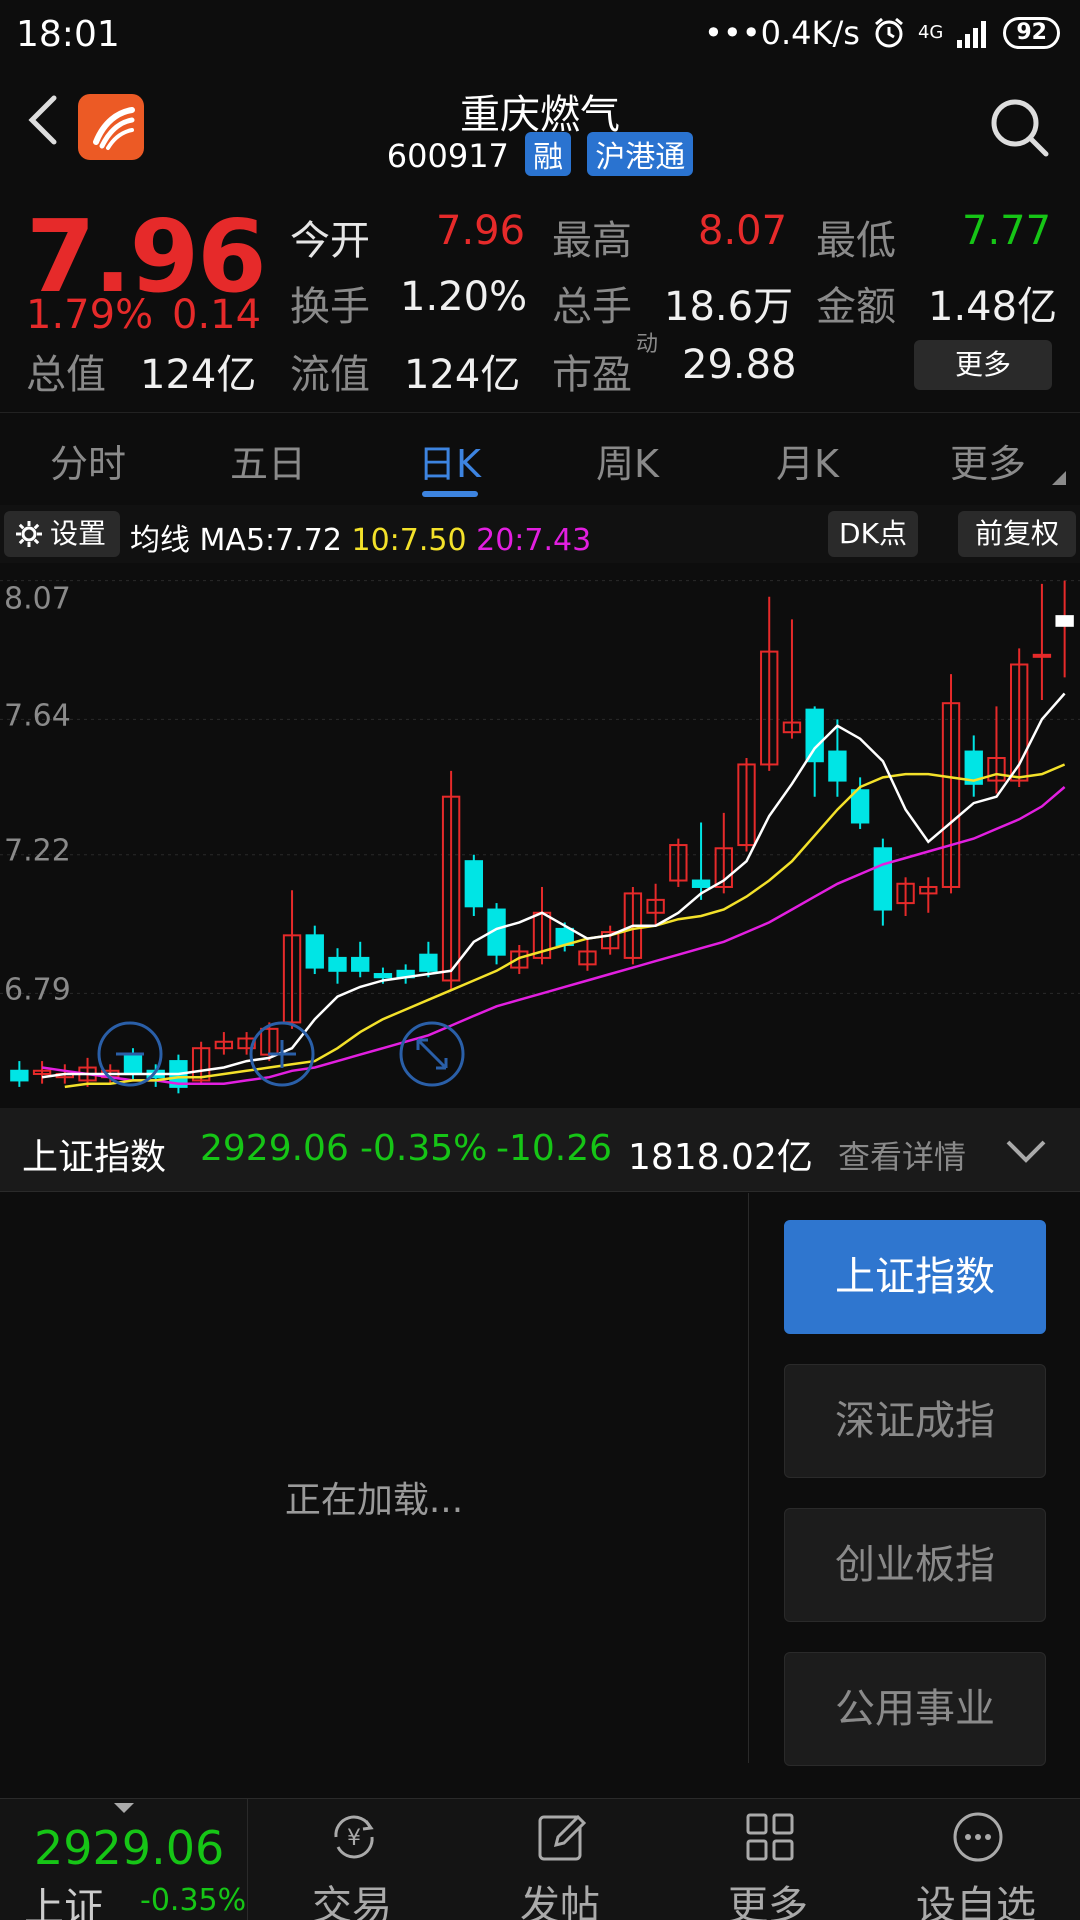  What do you see at coordinates (424, 1148) in the screenshot?
I see `index-percent: -0.35%` at bounding box center [424, 1148].